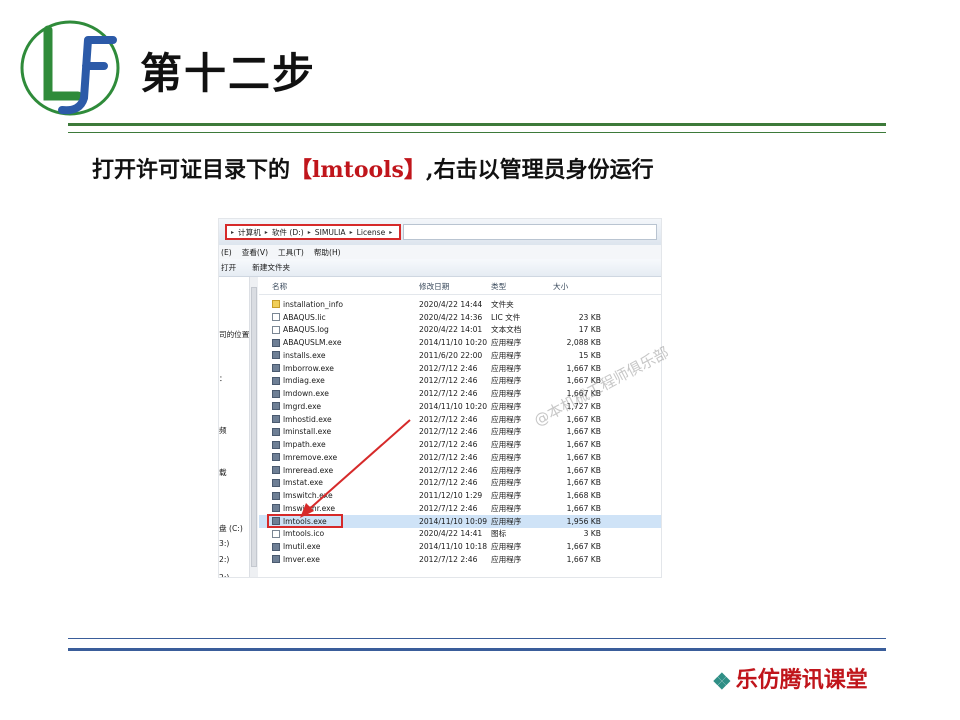  Describe the element at coordinates (313, 232) in the screenshot. I see `breadcrumb: ▸ 计算机 ▸ 软件 (D:) ▸ SIMULIA ▸ License ▸` at that location.